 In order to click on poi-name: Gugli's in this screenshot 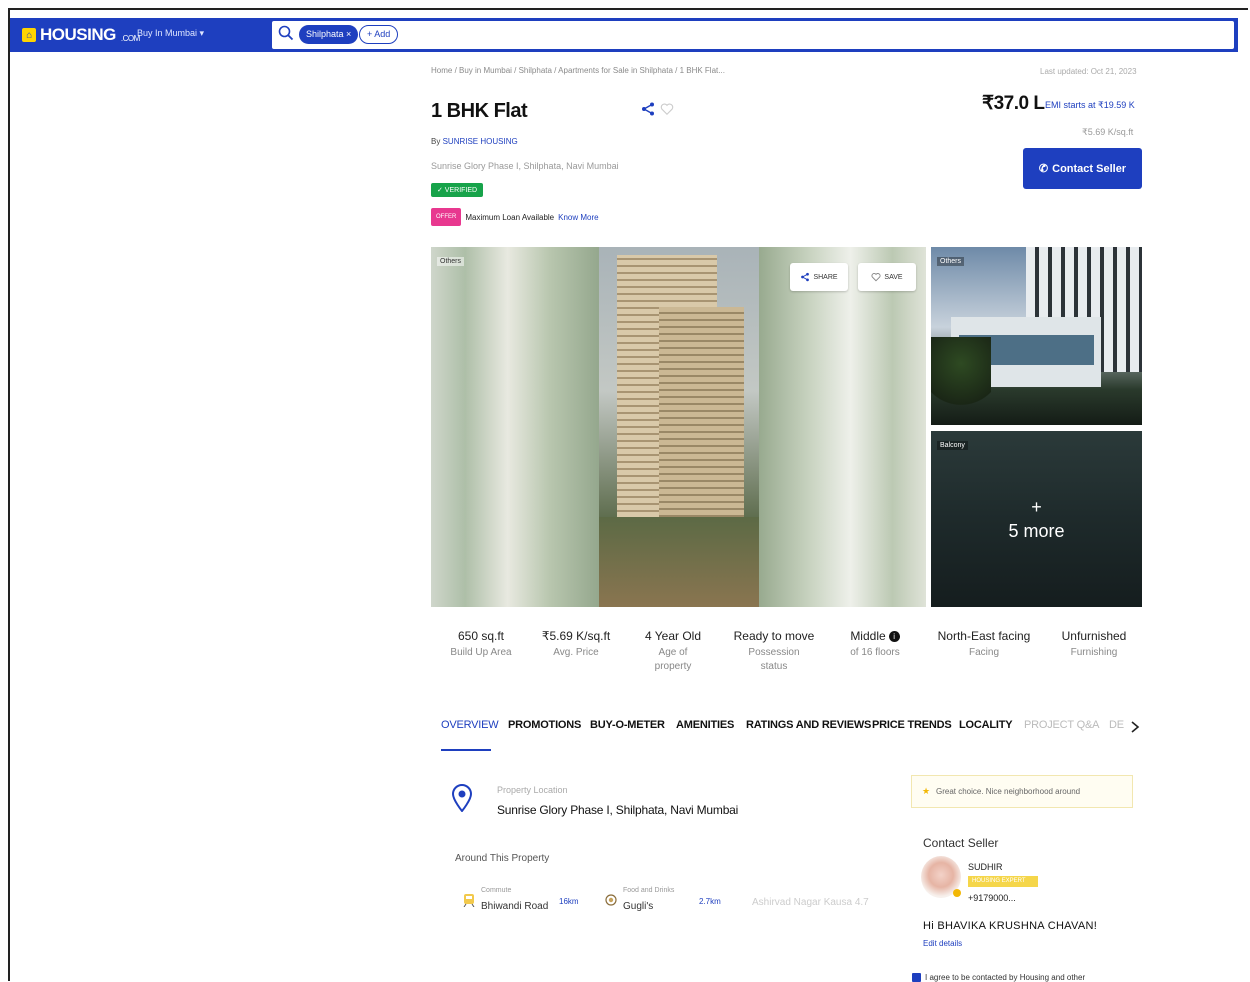, I will do `click(638, 906)`.